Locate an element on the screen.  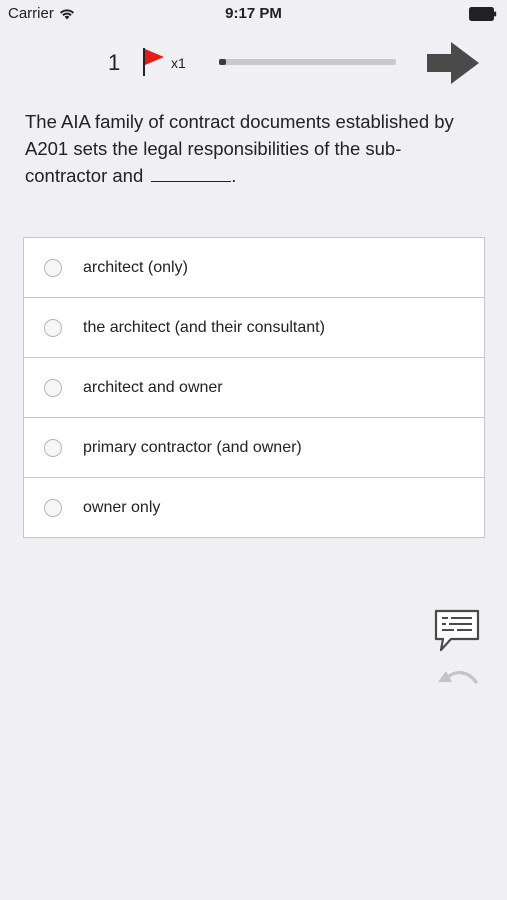
status-time: 9:17 PM is located at coordinates (253, 13).